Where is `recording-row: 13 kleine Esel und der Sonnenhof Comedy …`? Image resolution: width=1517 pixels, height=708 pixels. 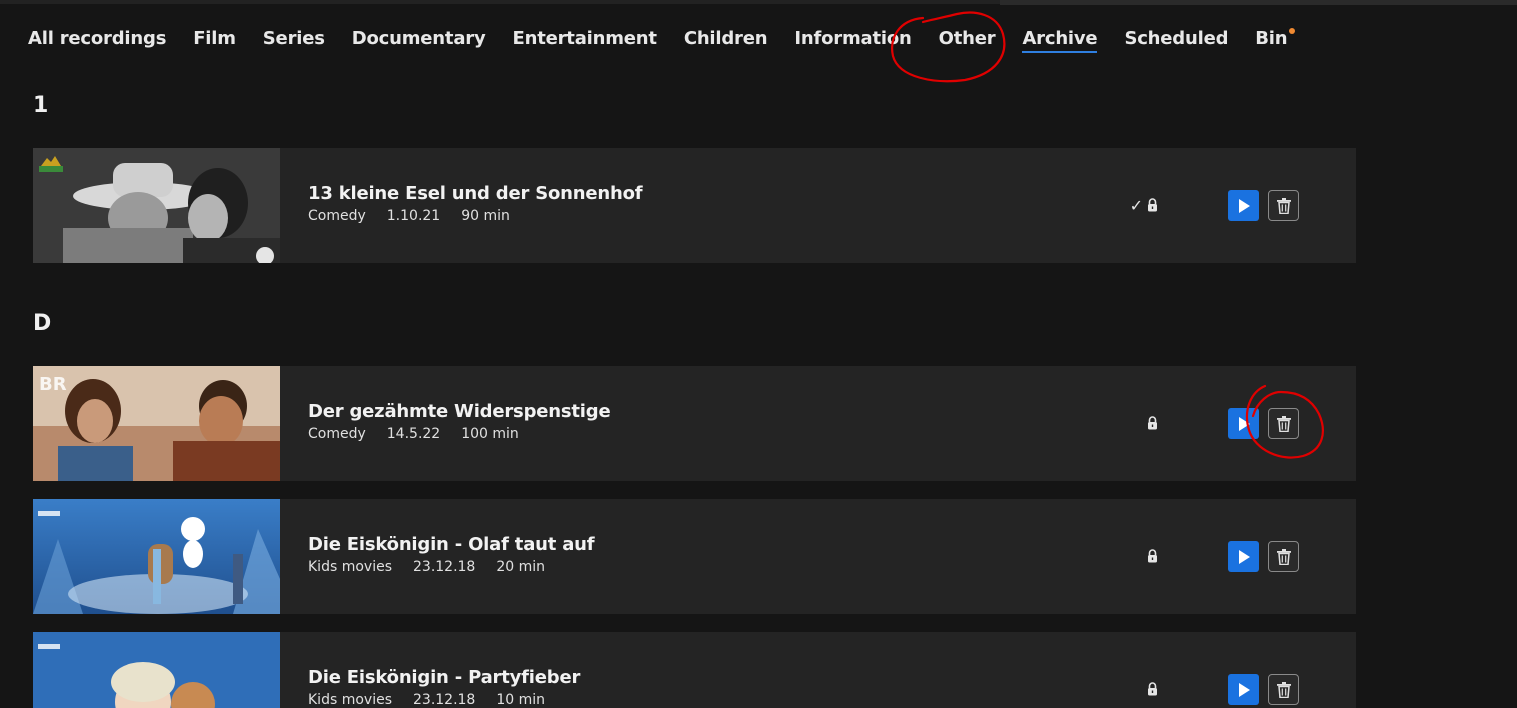
recording-row: 13 kleine Esel und der Sonnenhof Comedy … is located at coordinates (694, 205).